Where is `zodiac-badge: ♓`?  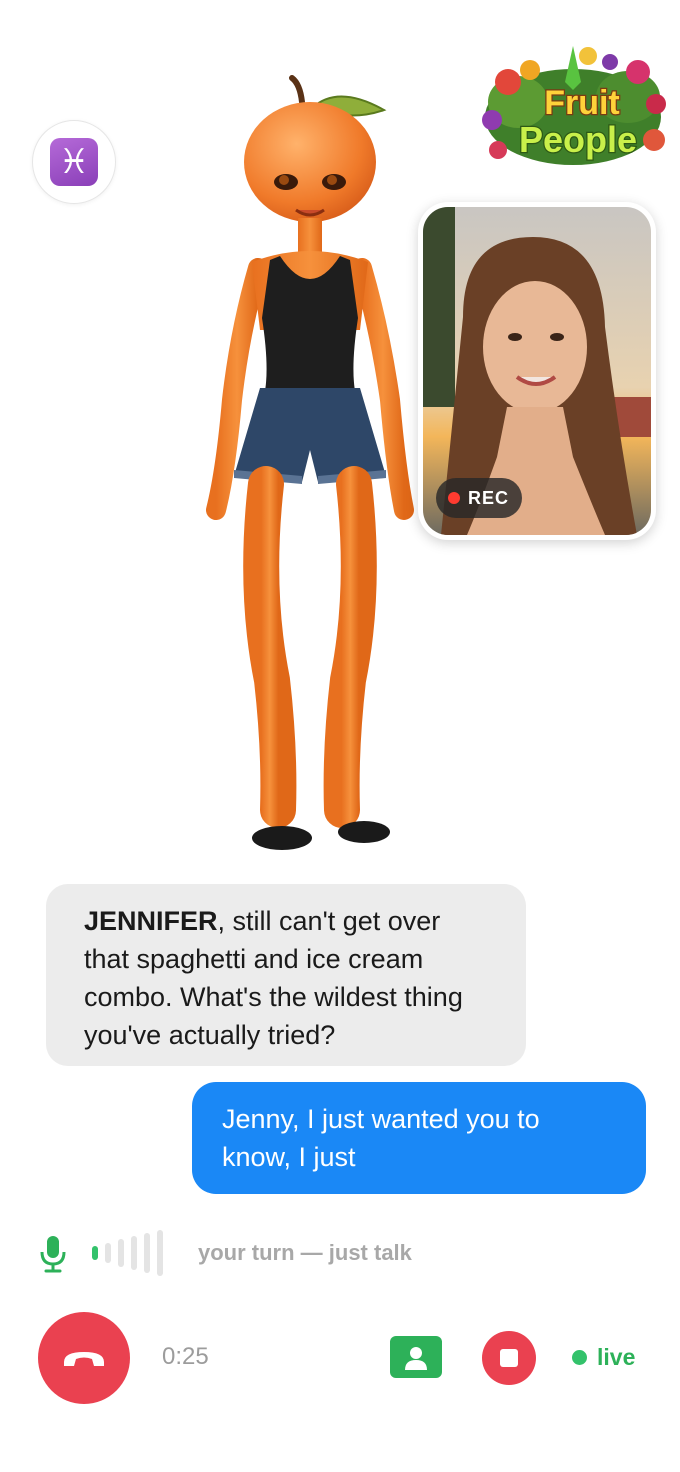 zodiac-badge: ♓ is located at coordinates (74, 162).